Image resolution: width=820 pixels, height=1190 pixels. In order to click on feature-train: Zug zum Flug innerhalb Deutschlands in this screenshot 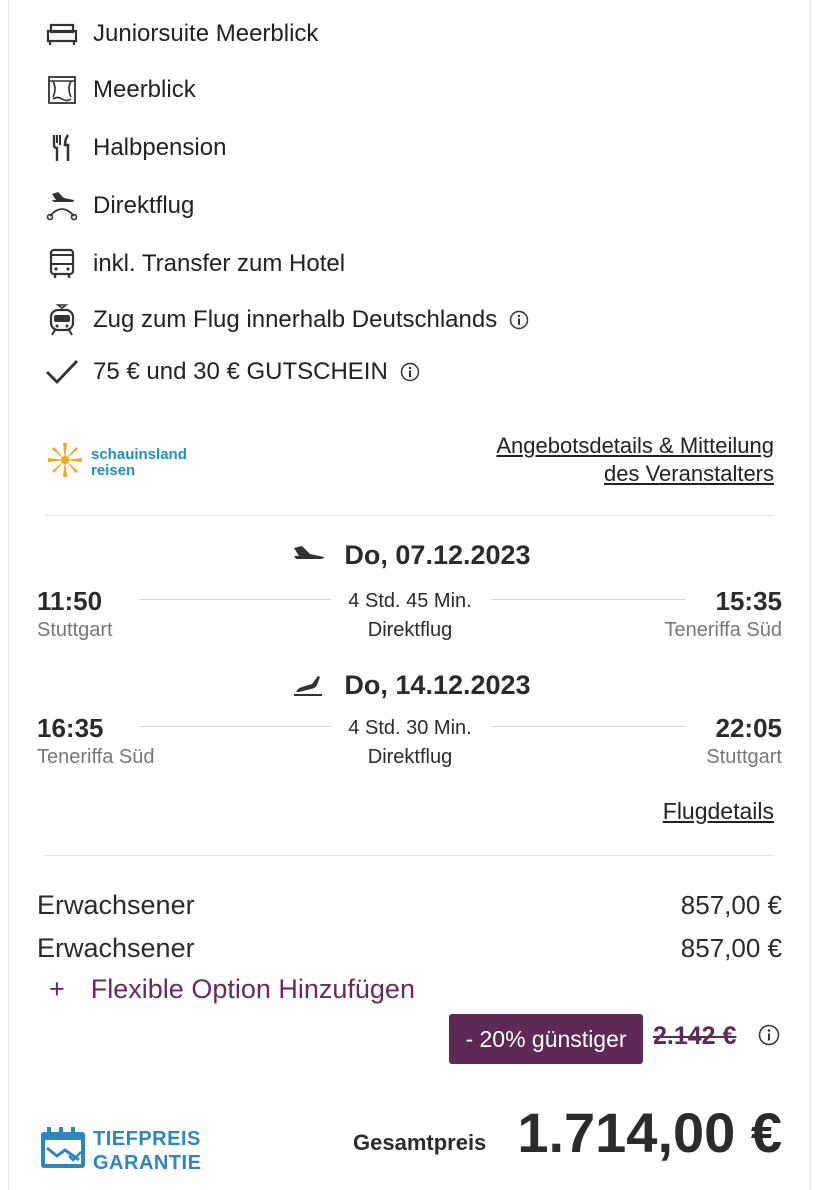, I will do `click(287, 320)`.